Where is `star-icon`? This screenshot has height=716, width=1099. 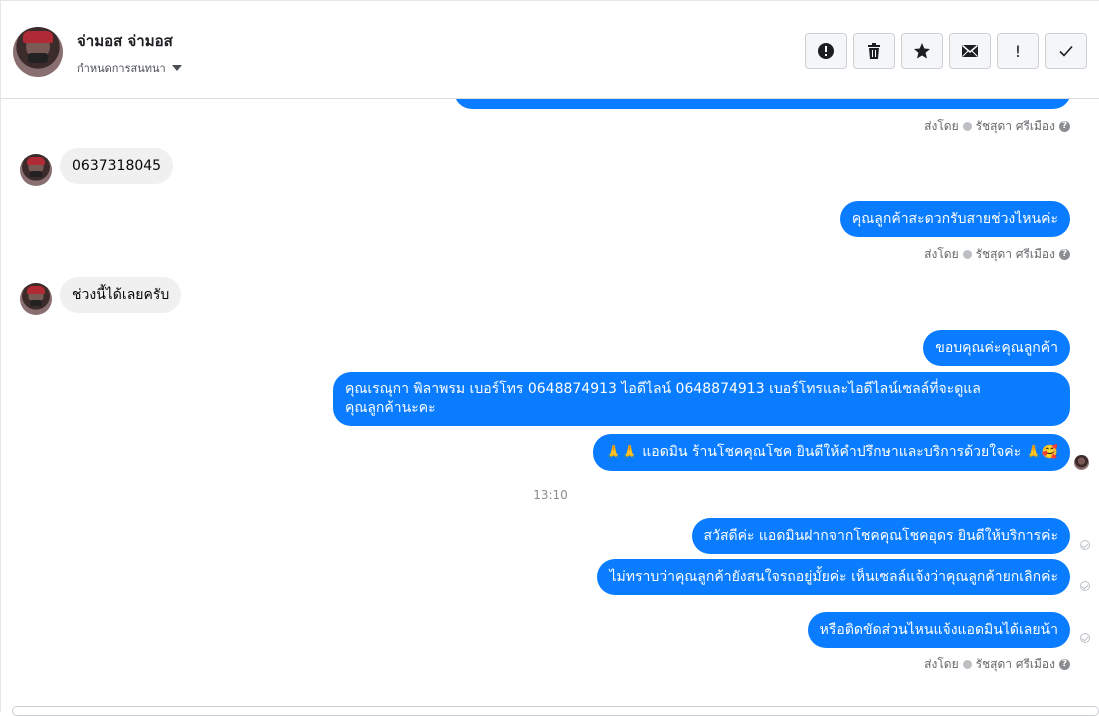
star-icon is located at coordinates (922, 51).